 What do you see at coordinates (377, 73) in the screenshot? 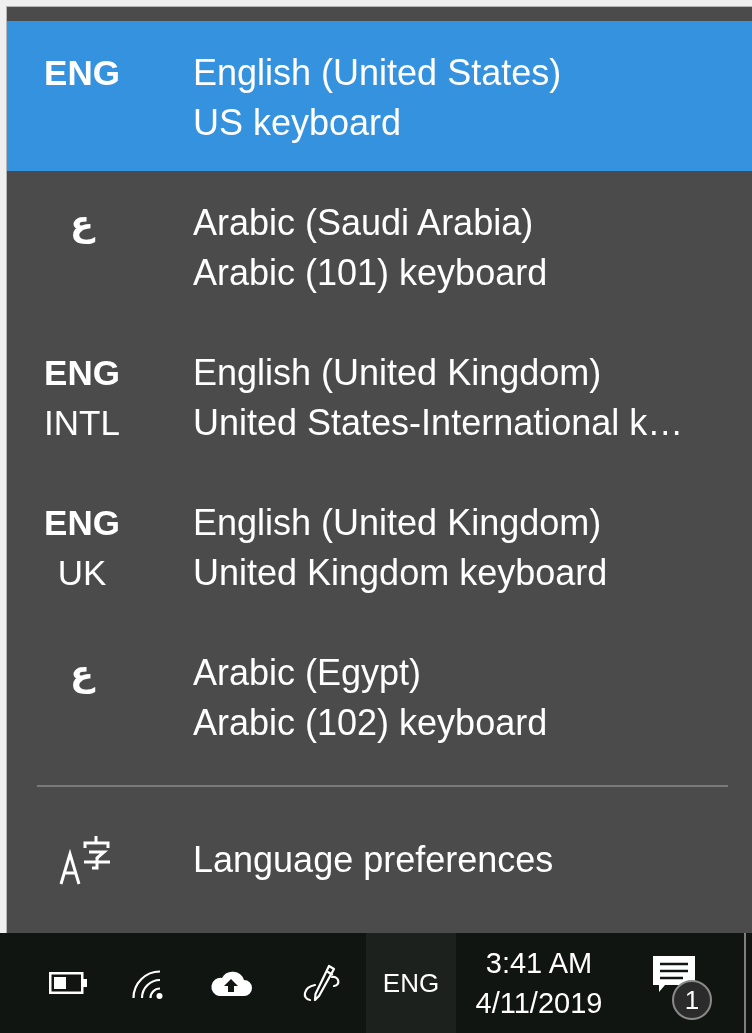
I see `language-name: English (United States)` at bounding box center [377, 73].